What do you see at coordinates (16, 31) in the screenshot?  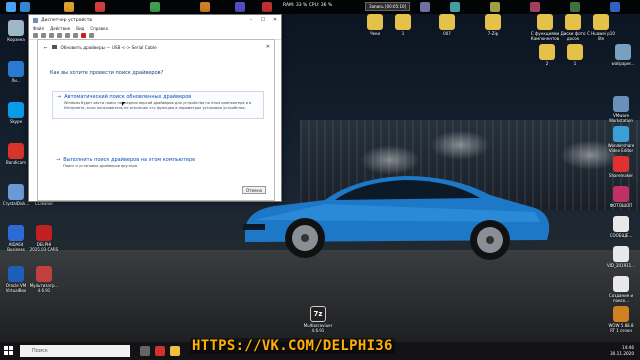 I see `desktop-icon: Корзина` at bounding box center [16, 31].